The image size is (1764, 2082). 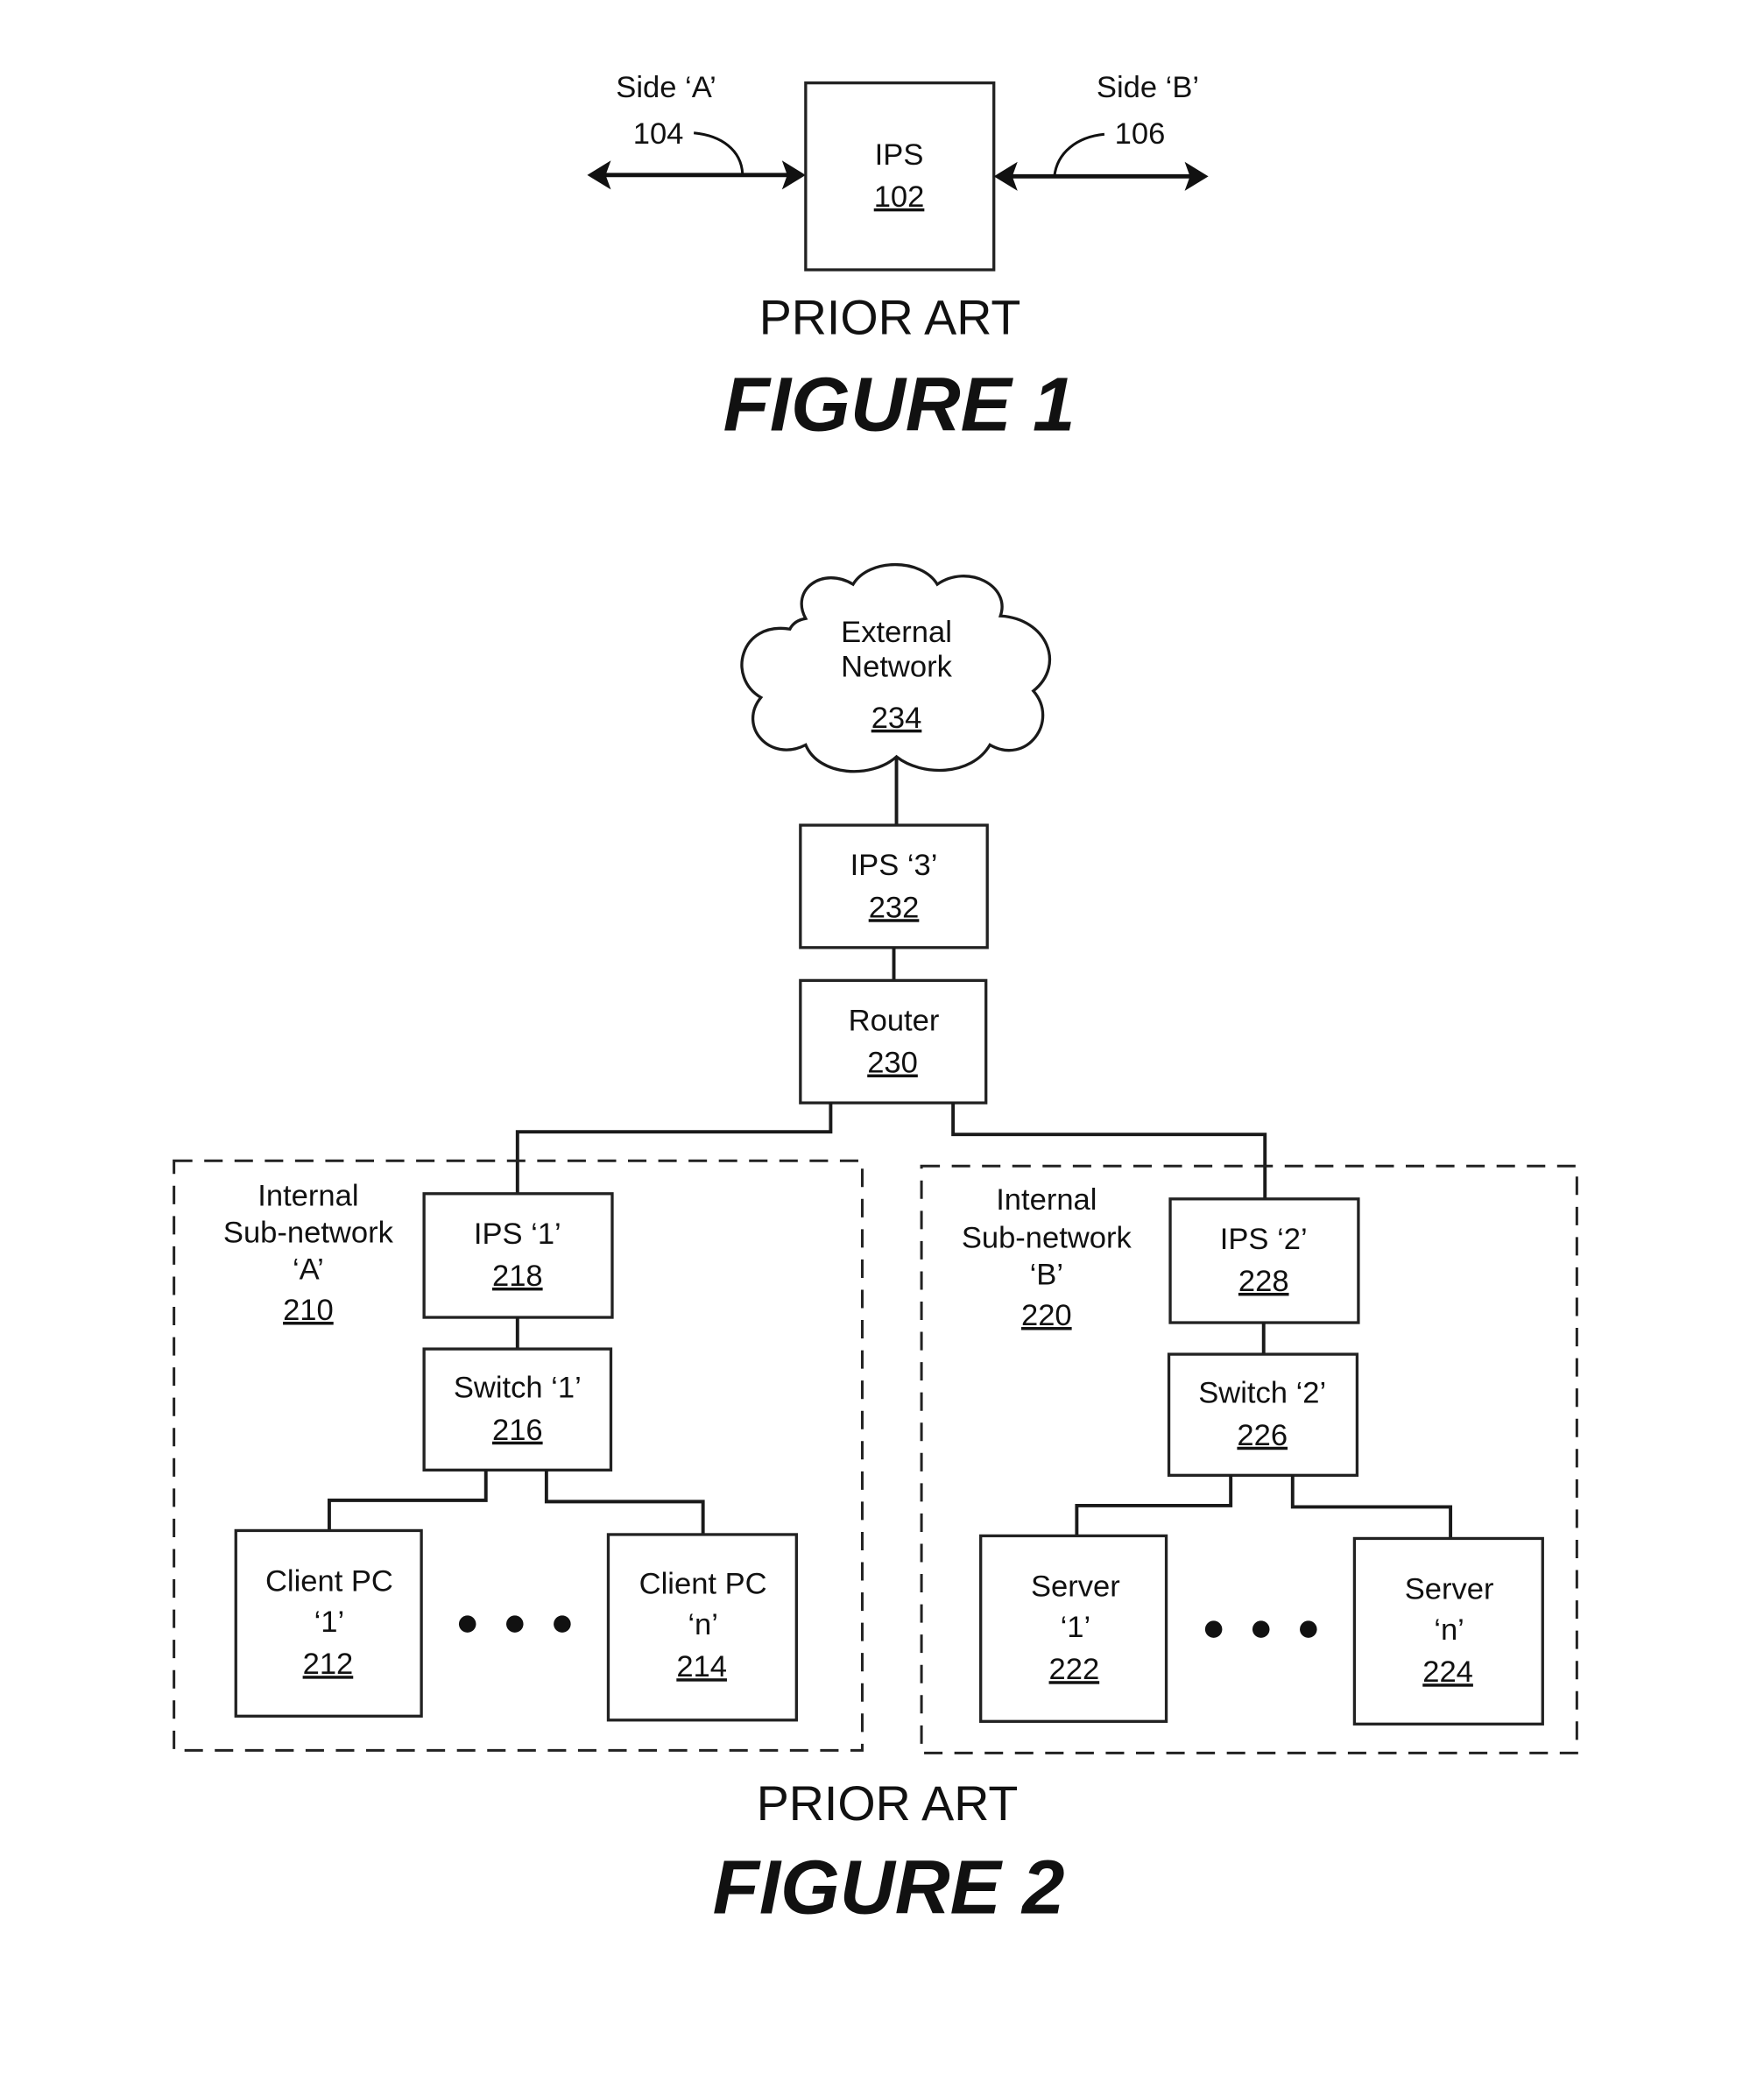 What do you see at coordinates (1447, 1672) in the screenshot?
I see `server-n-ref: 224` at bounding box center [1447, 1672].